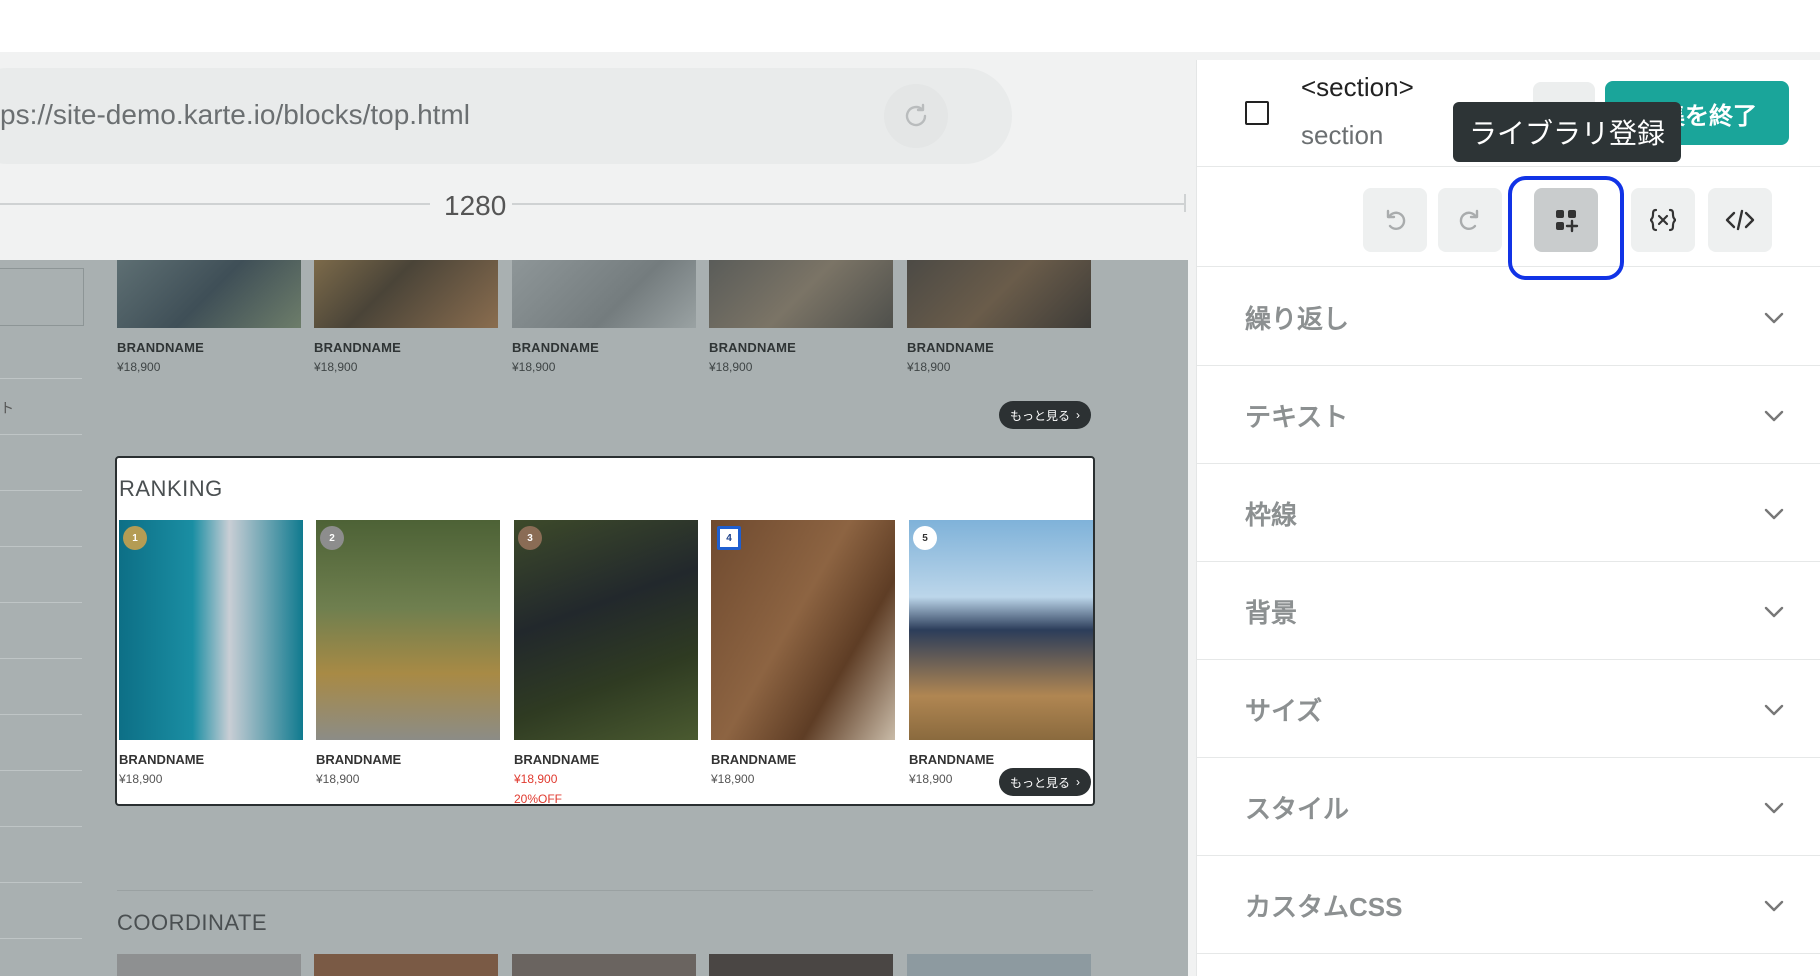 The height and width of the screenshot is (976, 1820). I want to click on ruler-width-label: 1280, so click(475, 206).